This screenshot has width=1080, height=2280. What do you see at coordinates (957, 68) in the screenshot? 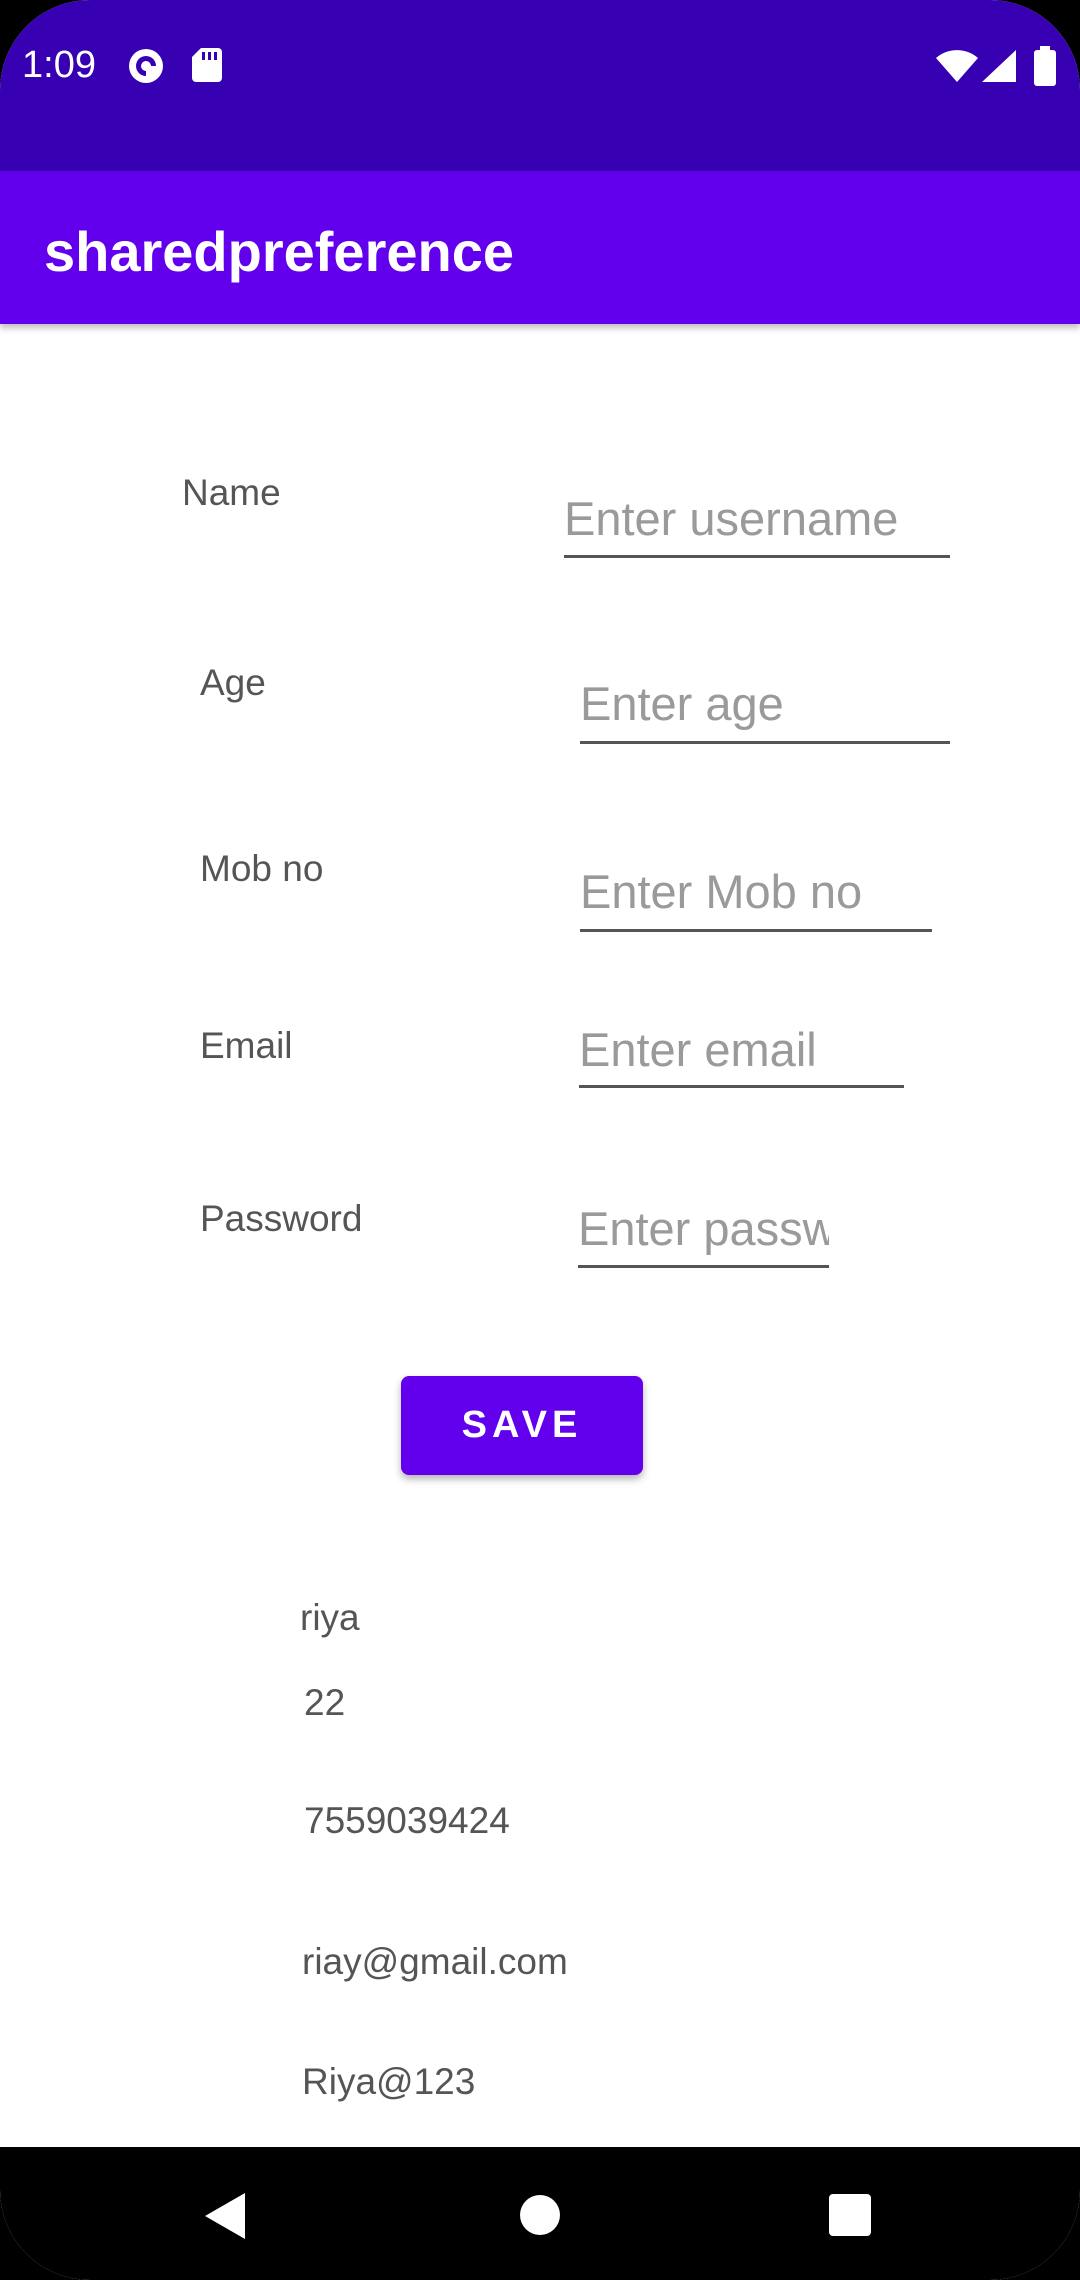
I see `wifi-icon` at bounding box center [957, 68].